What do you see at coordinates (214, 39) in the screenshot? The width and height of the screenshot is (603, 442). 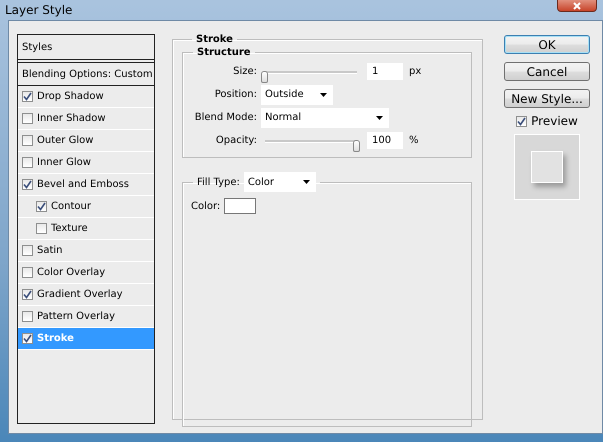 I see `stroke-title: Stroke` at bounding box center [214, 39].